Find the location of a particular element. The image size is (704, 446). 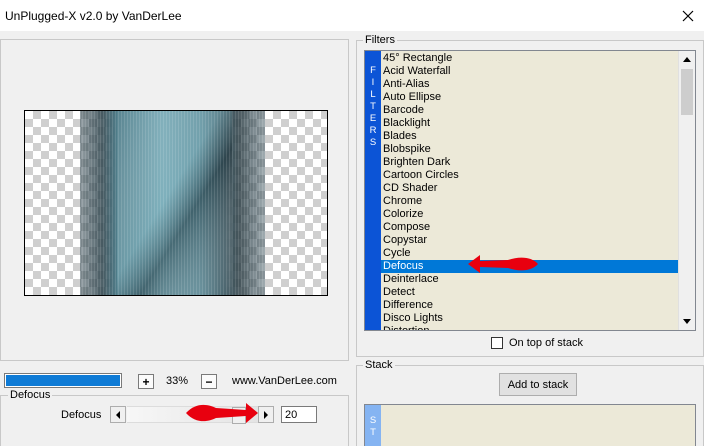

strip-letter: F is located at coordinates (373, 70).